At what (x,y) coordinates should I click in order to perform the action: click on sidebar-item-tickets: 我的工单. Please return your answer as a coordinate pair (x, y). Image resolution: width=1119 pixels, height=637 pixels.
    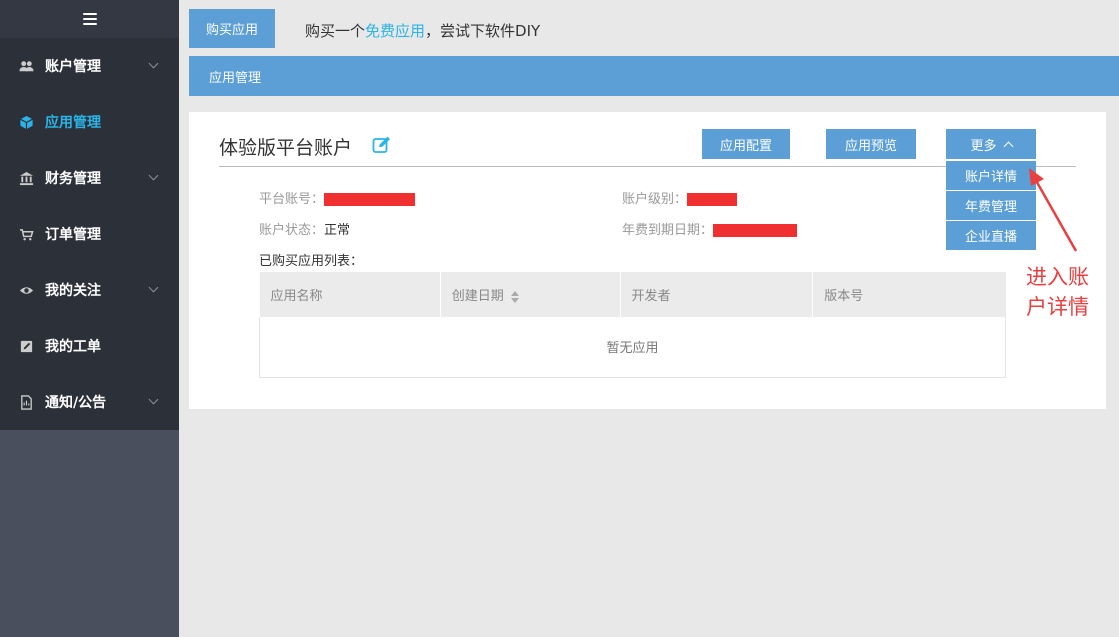
    Looking at the image, I should click on (89, 346).